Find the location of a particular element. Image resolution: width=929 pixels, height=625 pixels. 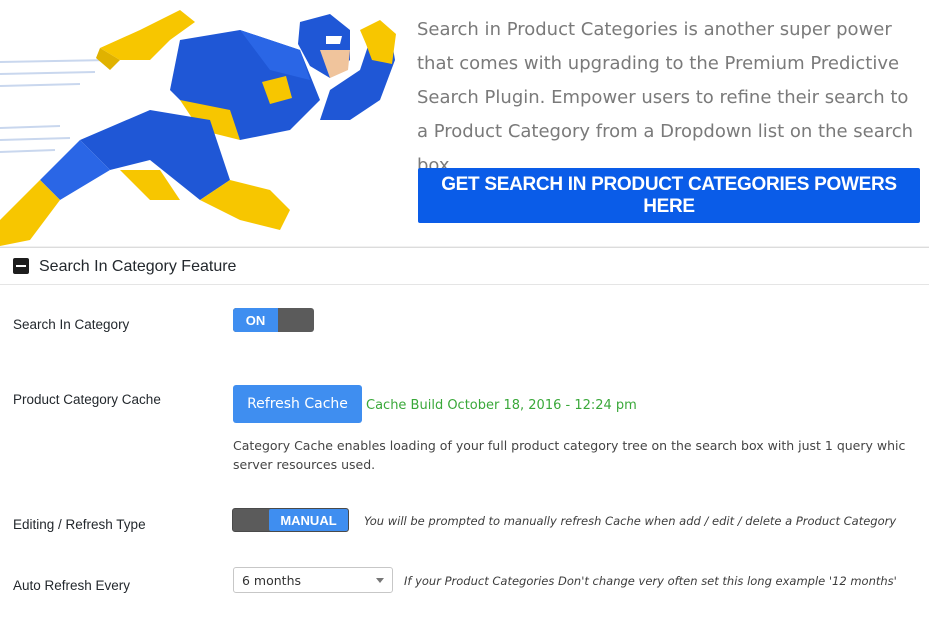

toggle-manual-label: MANUAL is located at coordinates (308, 520).